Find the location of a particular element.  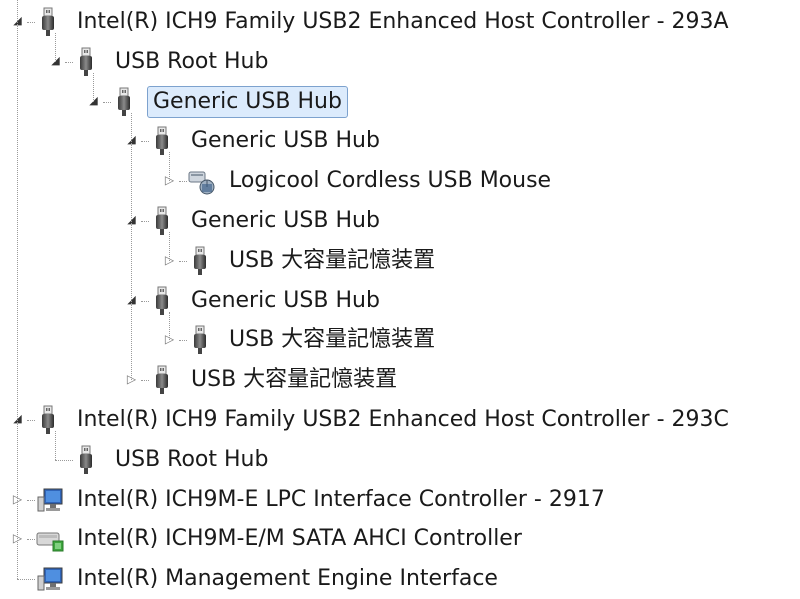

tree-item-label: Logicool Cordless USB Mouse is located at coordinates (390, 181).